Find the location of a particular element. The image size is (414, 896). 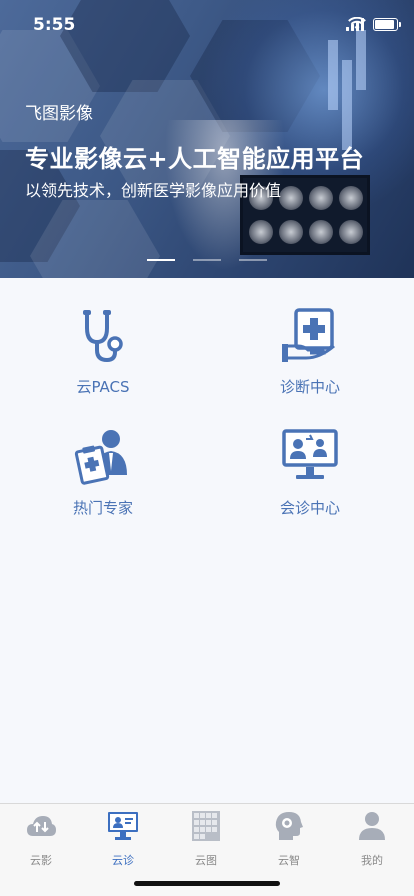

tile-popular-experts: 热门专家 is located at coordinates (103, 472).